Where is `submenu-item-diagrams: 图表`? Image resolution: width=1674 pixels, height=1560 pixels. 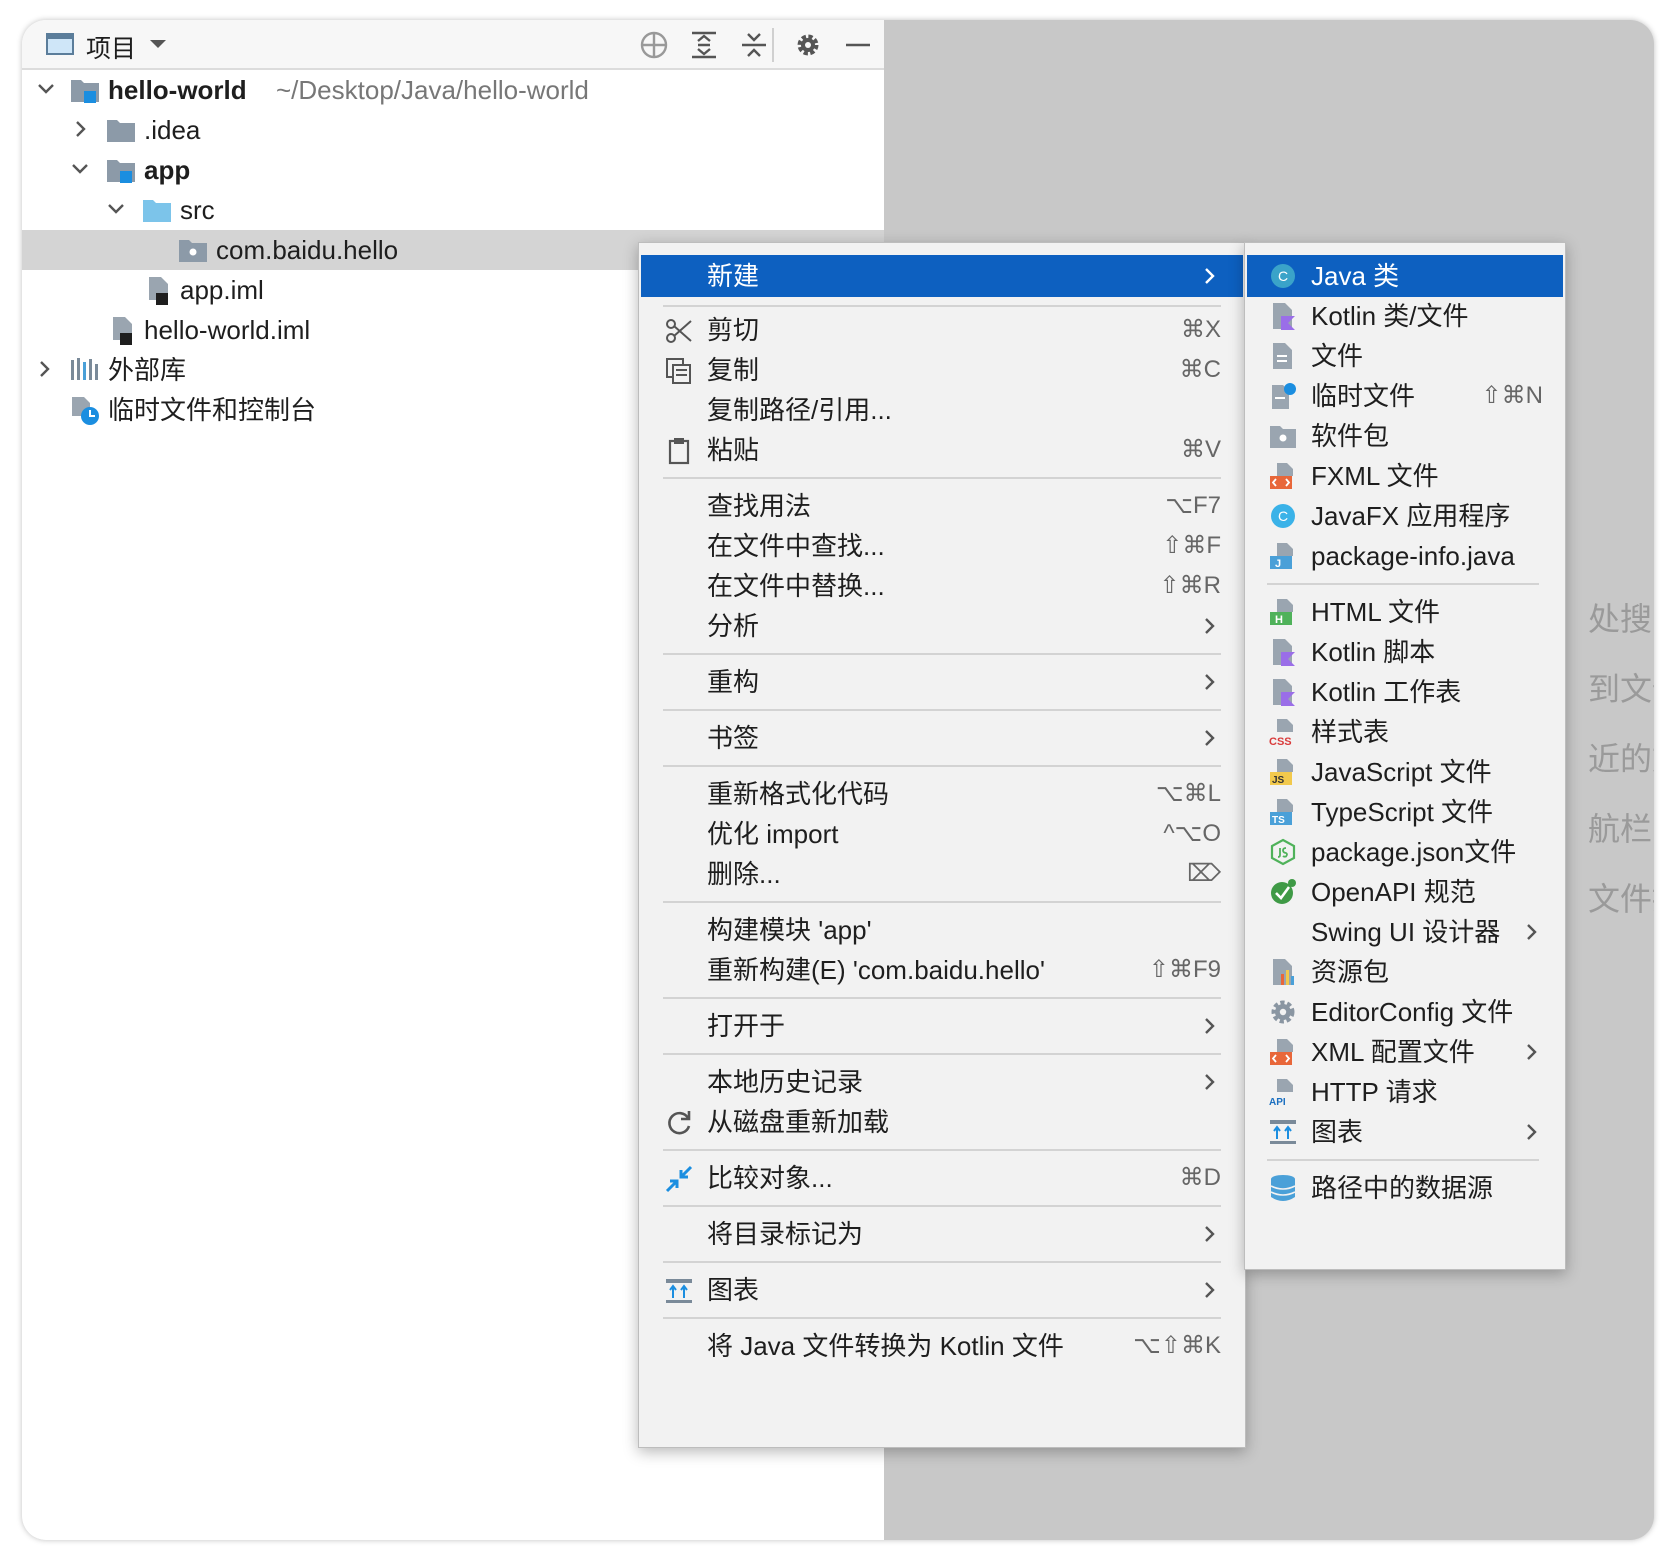
submenu-item-diagrams: 图表 is located at coordinates (1405, 1132).